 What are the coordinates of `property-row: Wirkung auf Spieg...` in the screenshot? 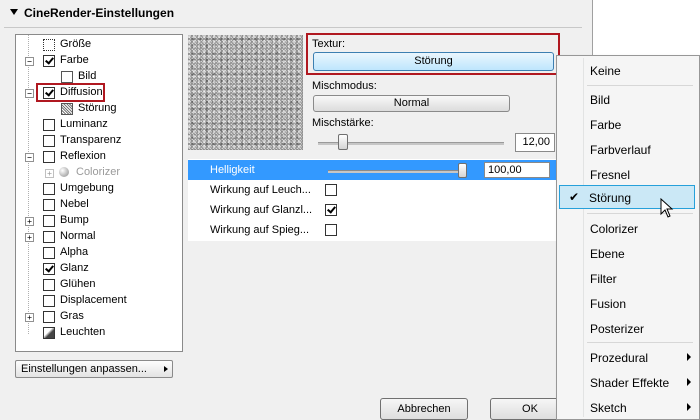 It's located at (373, 230).